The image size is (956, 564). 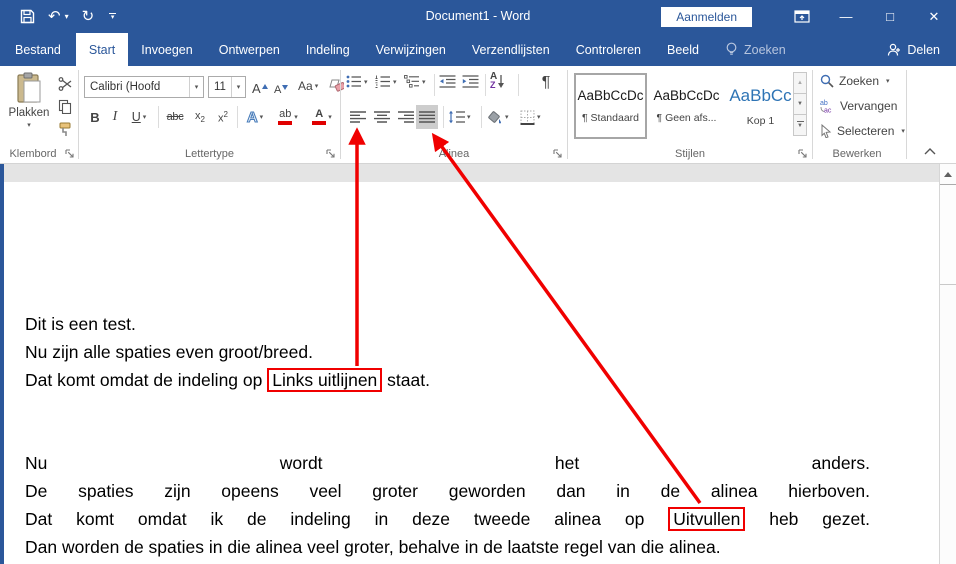 I want to click on collapse-ribbon-icon, so click(x=930, y=151).